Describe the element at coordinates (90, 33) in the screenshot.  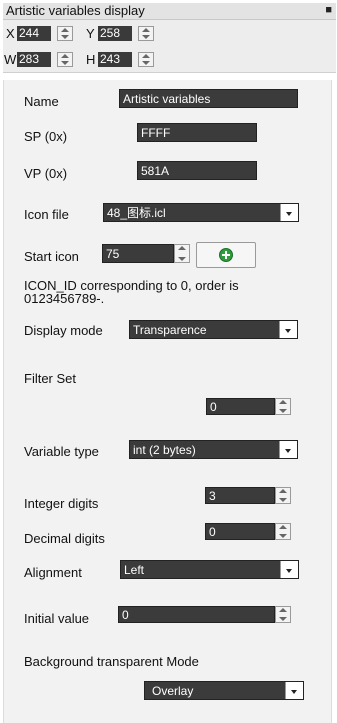
I see `y-label: Y` at that location.